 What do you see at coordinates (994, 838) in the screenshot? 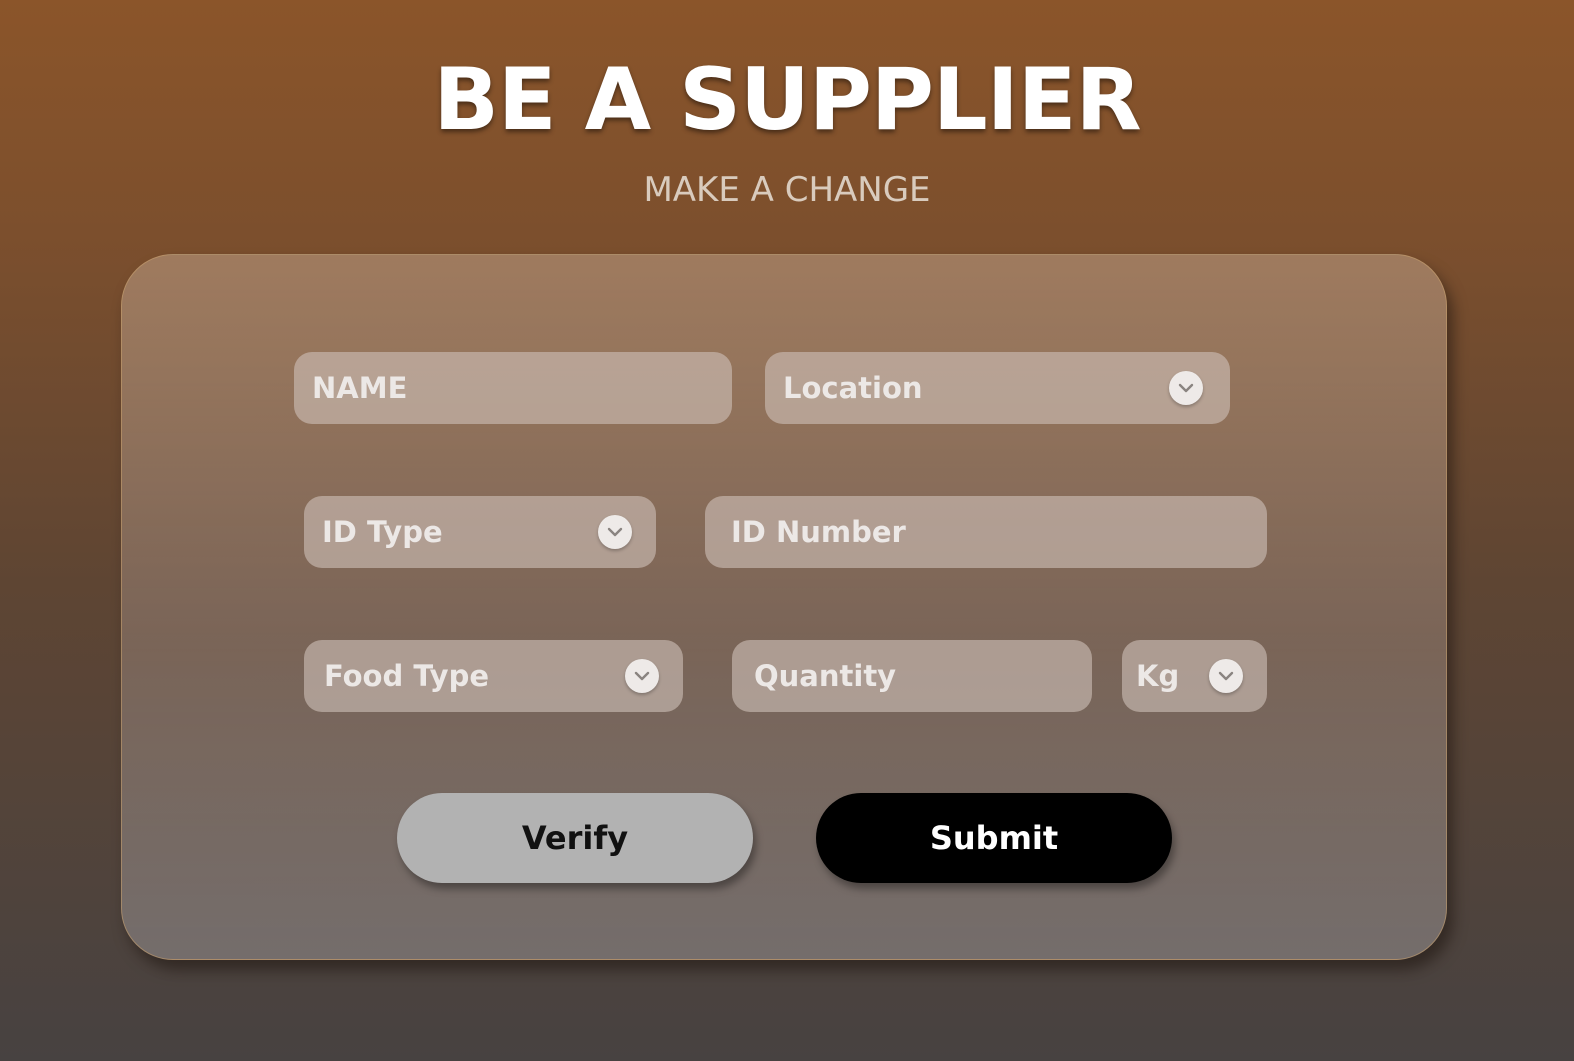
I see `submit-button: Submit` at bounding box center [994, 838].